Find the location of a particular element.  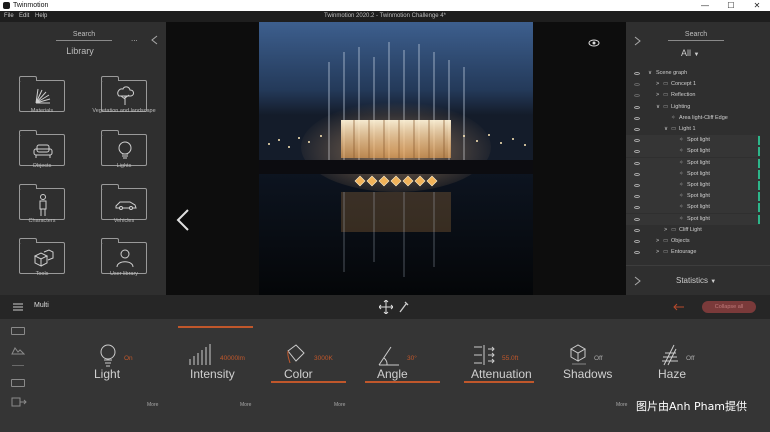

scene-filter-dropdown: All ▼ is located at coordinates (690, 53).